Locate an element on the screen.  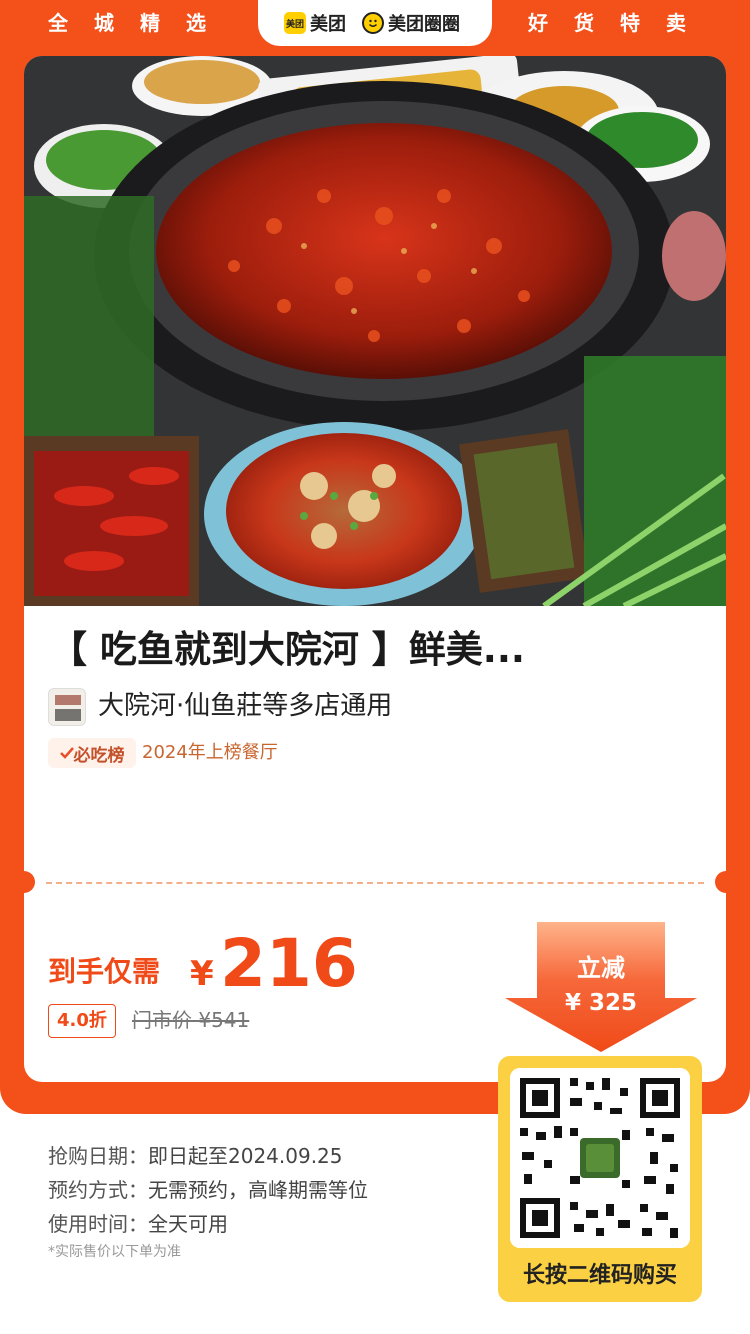
dashed-divider is located at coordinates (375, 883).